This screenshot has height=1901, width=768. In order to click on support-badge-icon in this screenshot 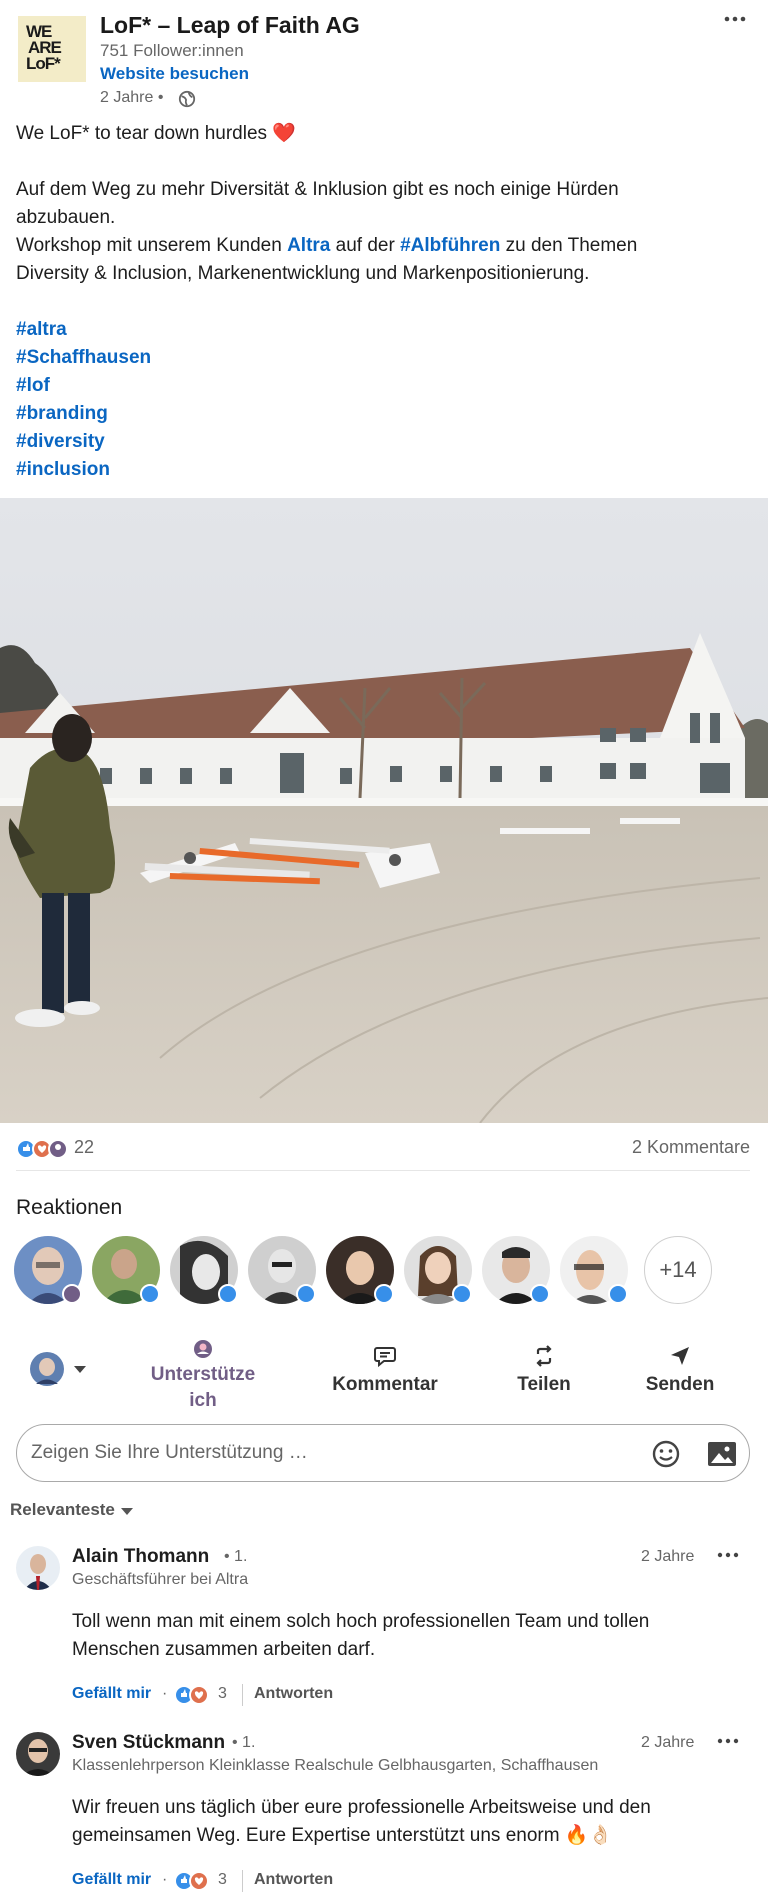, I will do `click(72, 1294)`.